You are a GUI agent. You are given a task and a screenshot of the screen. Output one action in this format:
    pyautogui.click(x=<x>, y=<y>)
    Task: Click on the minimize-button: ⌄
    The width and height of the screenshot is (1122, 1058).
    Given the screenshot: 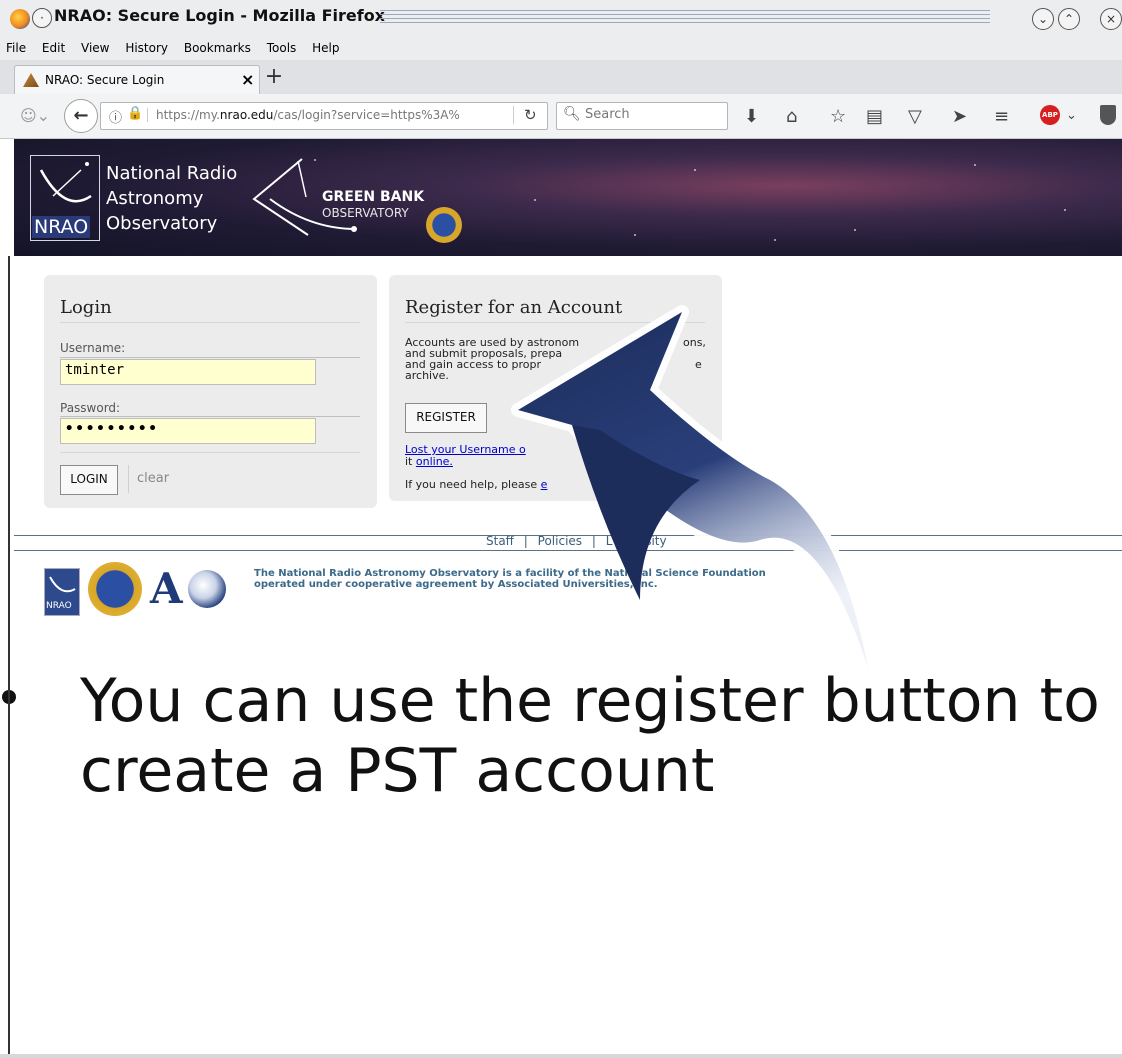 What is the action you would take?
    pyautogui.click(x=1043, y=19)
    